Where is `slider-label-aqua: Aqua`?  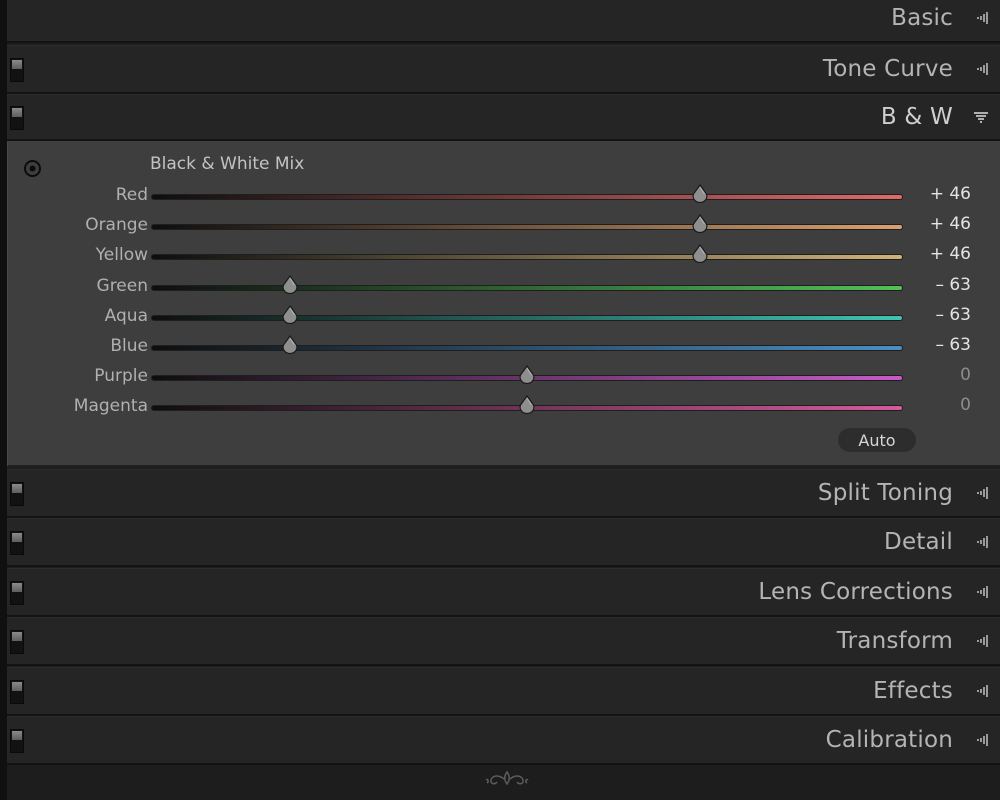
slider-label-aqua: Aqua is located at coordinates (126, 315).